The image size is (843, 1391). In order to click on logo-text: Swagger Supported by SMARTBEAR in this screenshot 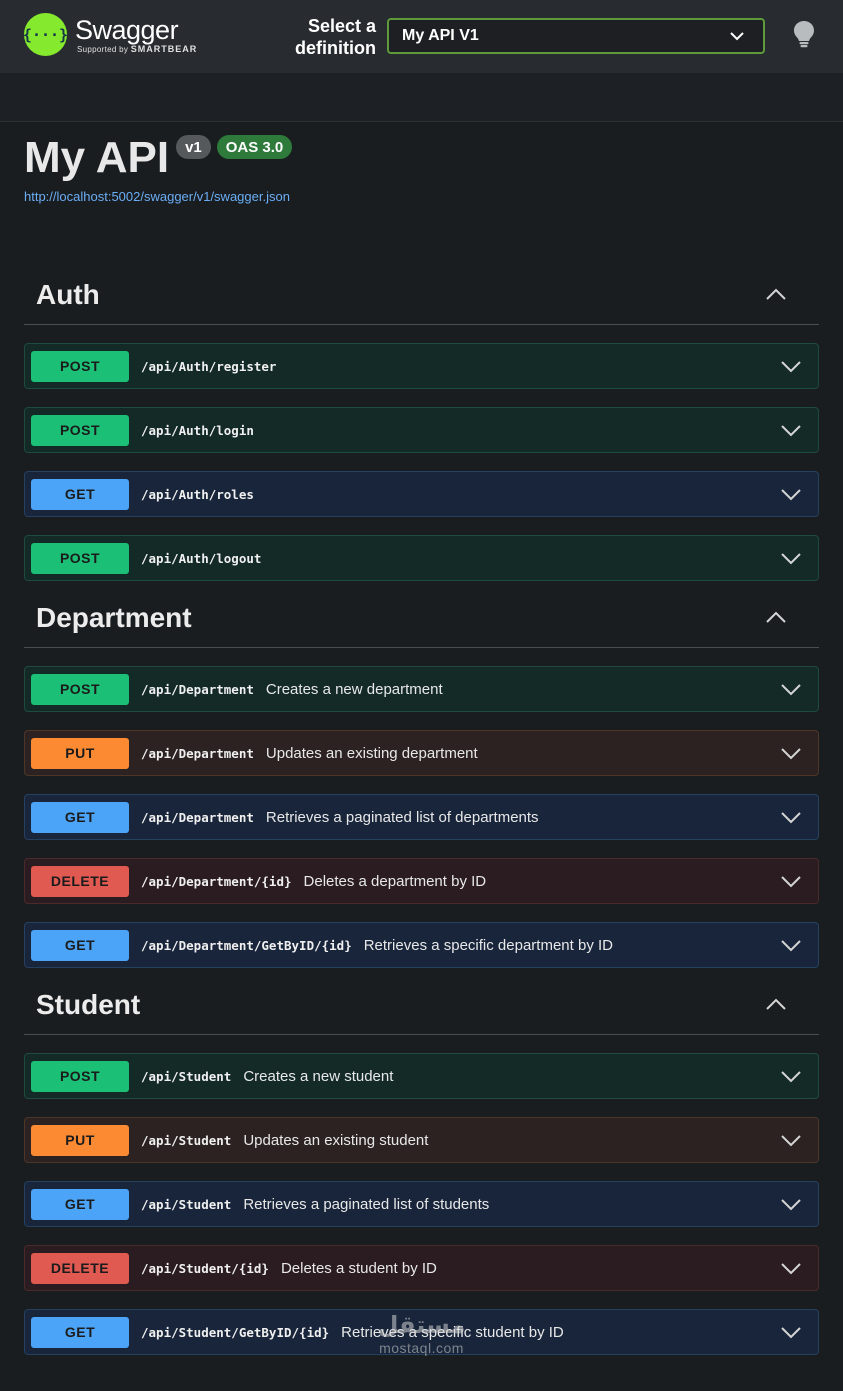, I will do `click(136, 35)`.